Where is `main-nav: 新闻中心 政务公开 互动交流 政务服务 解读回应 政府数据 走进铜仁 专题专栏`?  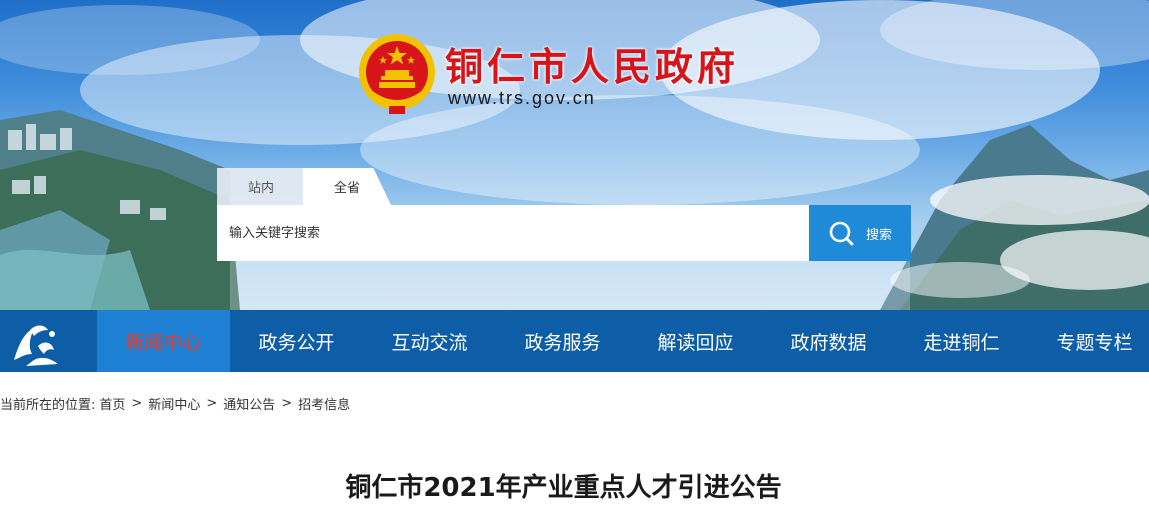 main-nav: 新闻中心 政务公开 互动交流 政务服务 解读回应 政府数据 走进铜仁 专题专栏 is located at coordinates (574, 341).